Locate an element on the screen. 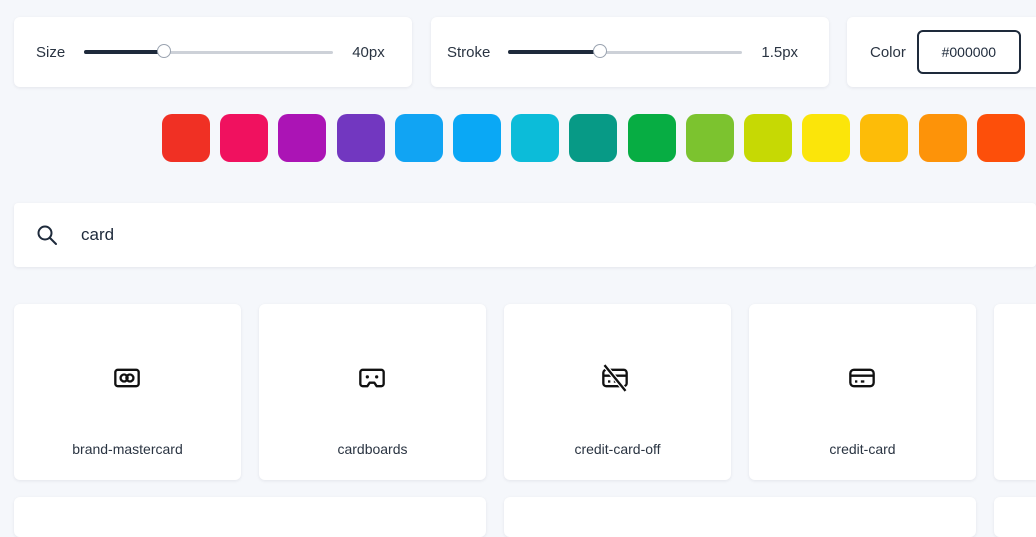 This screenshot has height=537, width=1036. size-slider-thumb is located at coordinates (163, 51).